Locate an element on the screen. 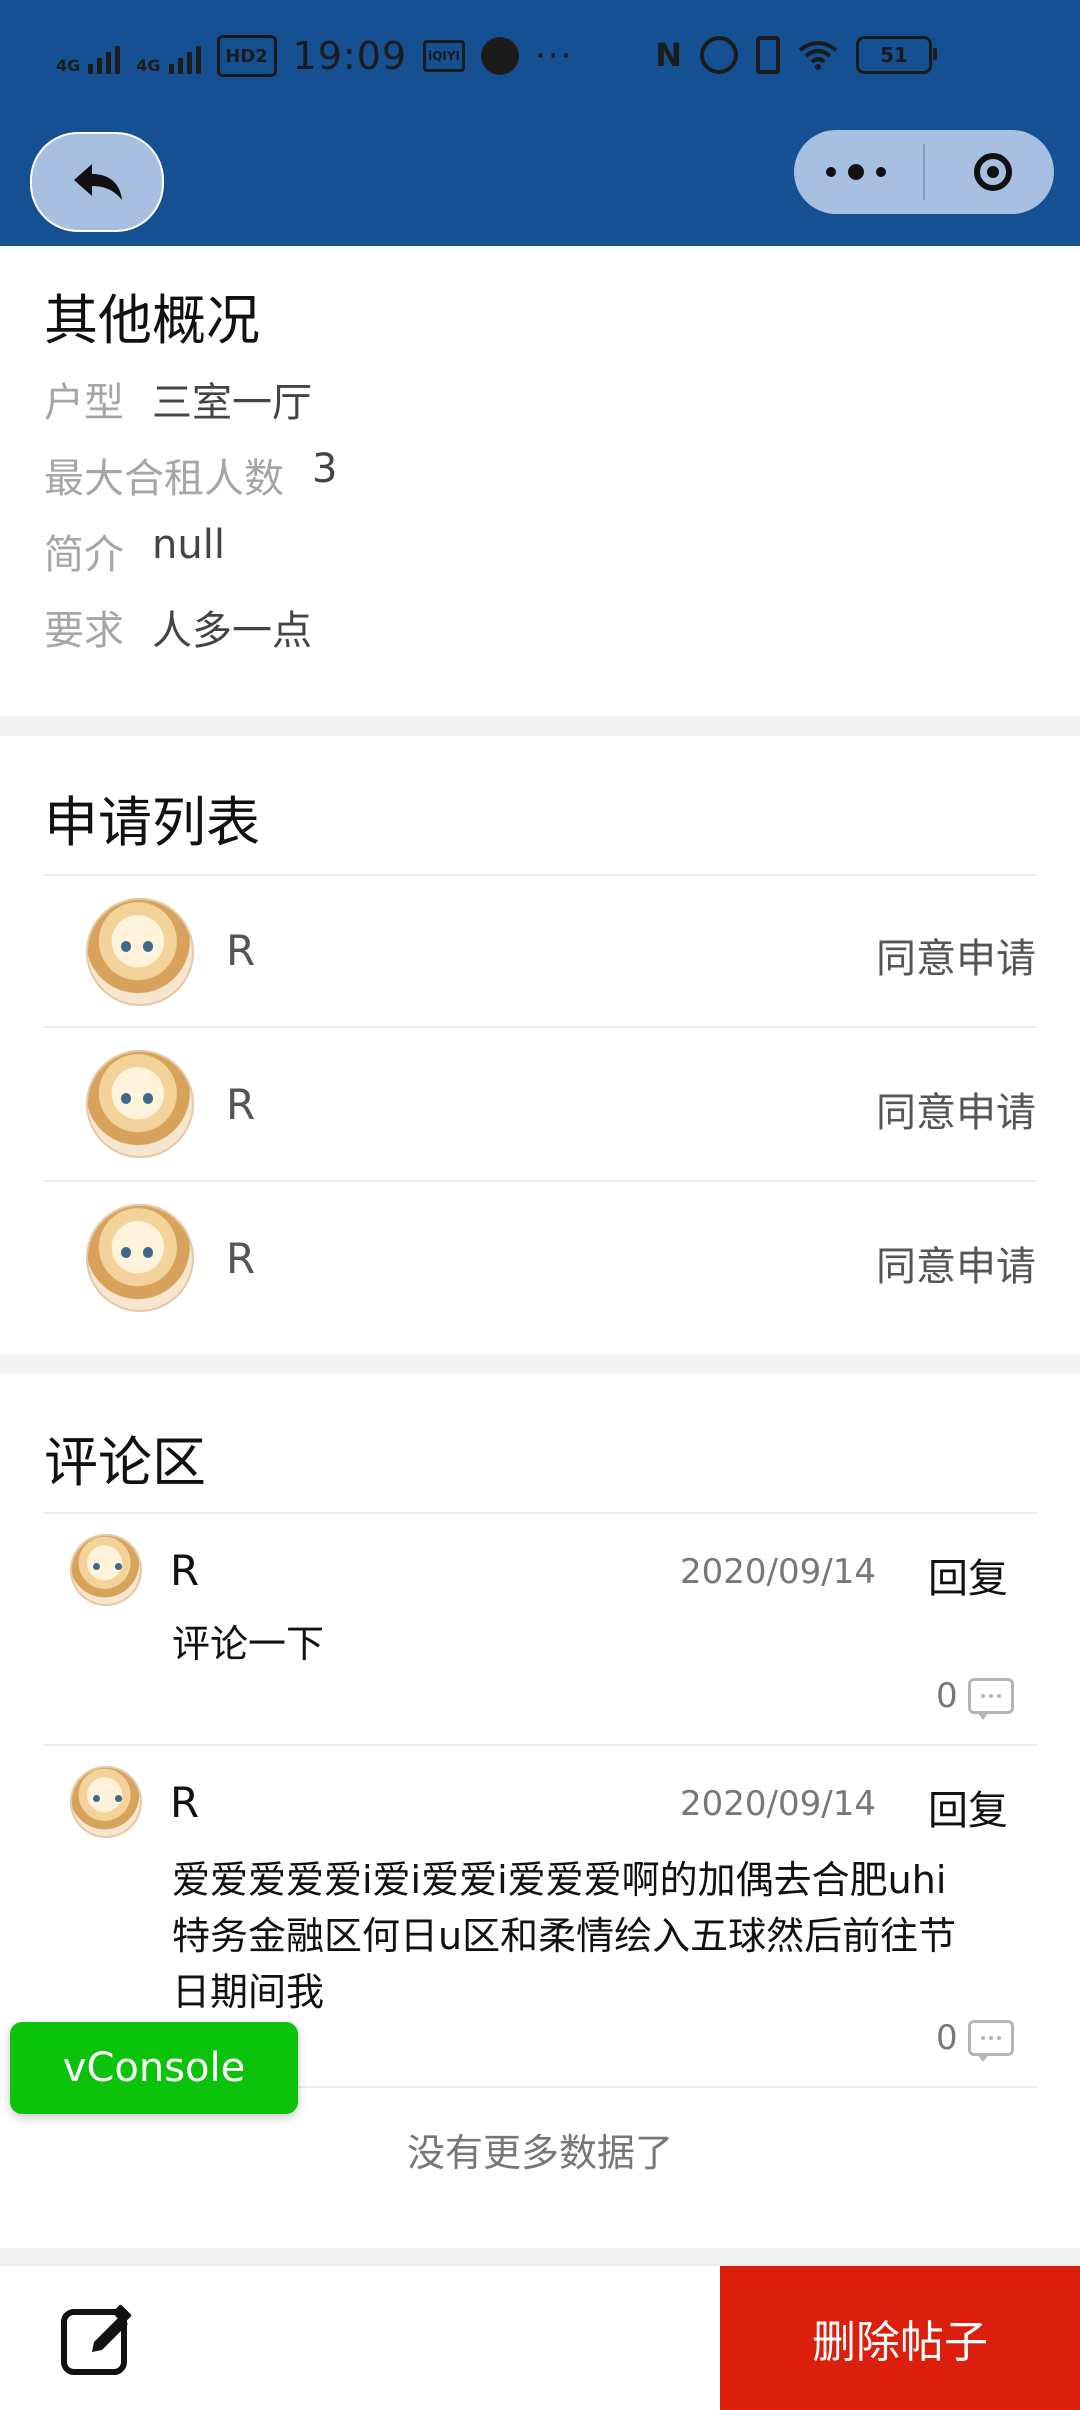  applications-title: 申请列表 is located at coordinates (152, 822).